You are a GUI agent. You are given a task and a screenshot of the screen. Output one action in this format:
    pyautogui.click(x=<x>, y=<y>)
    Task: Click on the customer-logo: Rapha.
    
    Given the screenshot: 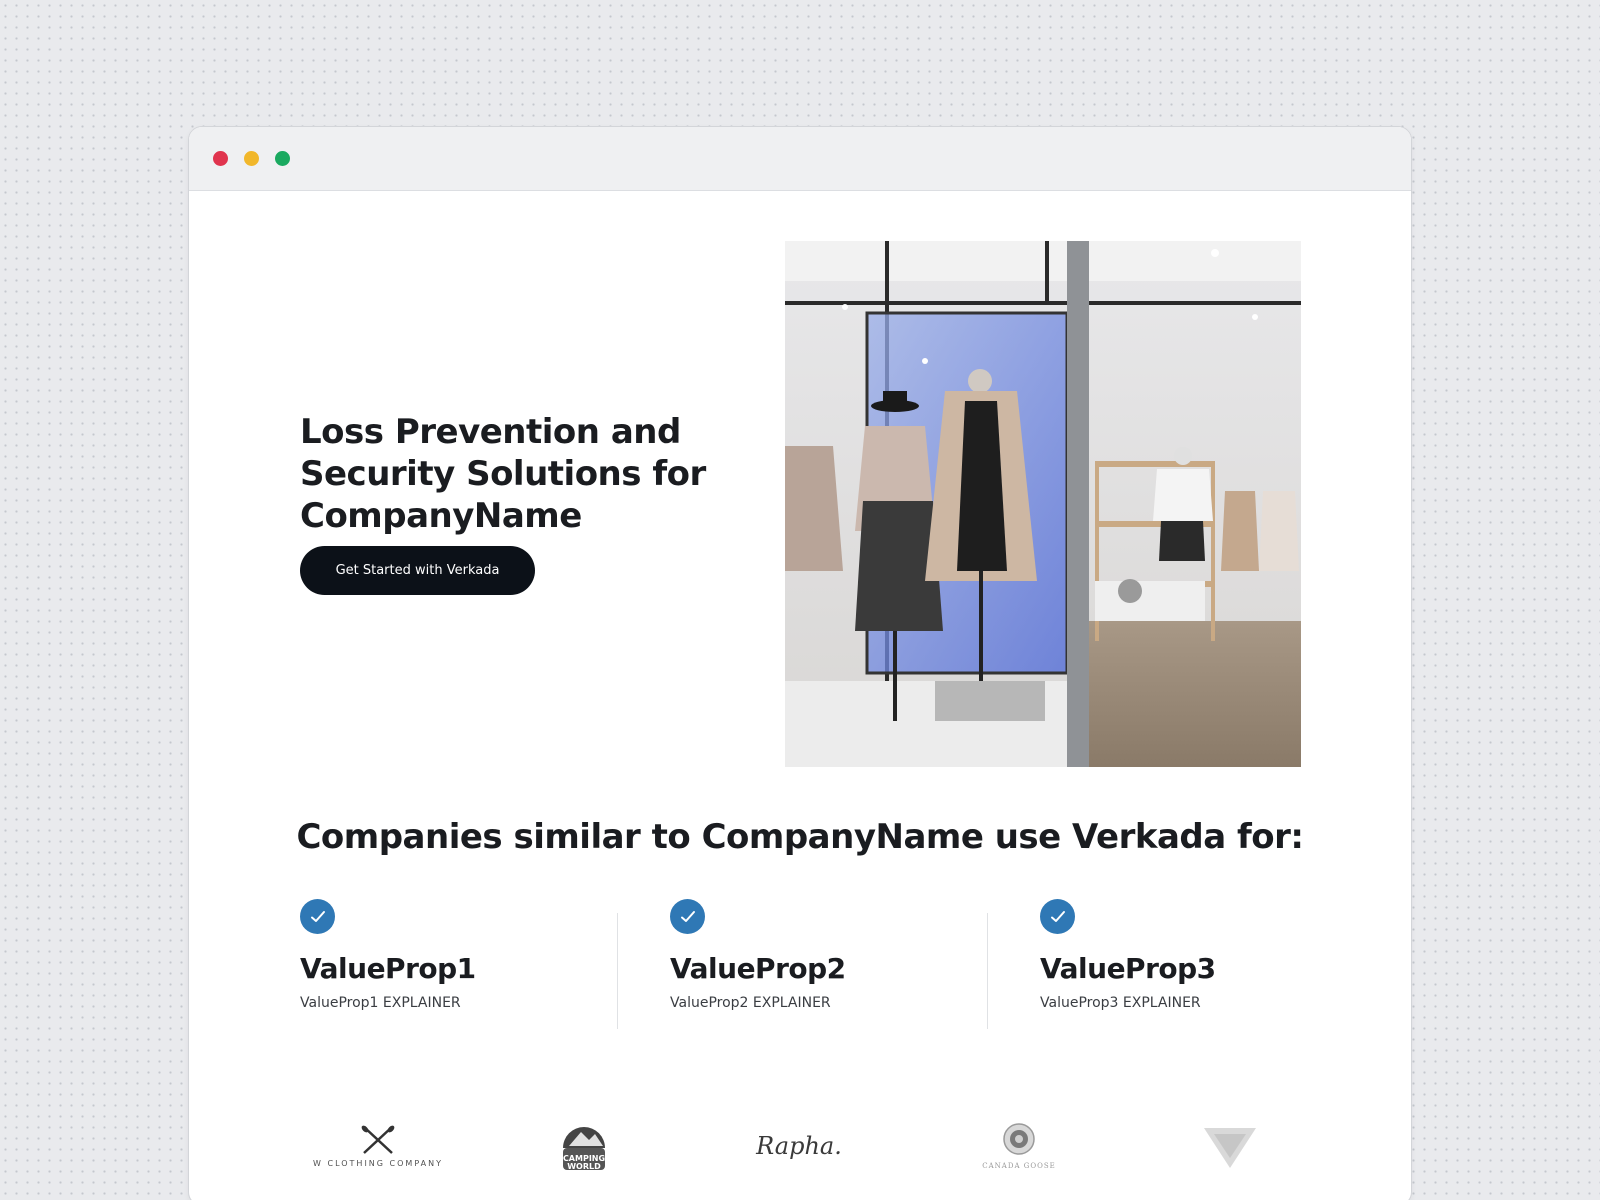 What is the action you would take?
    pyautogui.click(x=799, y=1146)
    